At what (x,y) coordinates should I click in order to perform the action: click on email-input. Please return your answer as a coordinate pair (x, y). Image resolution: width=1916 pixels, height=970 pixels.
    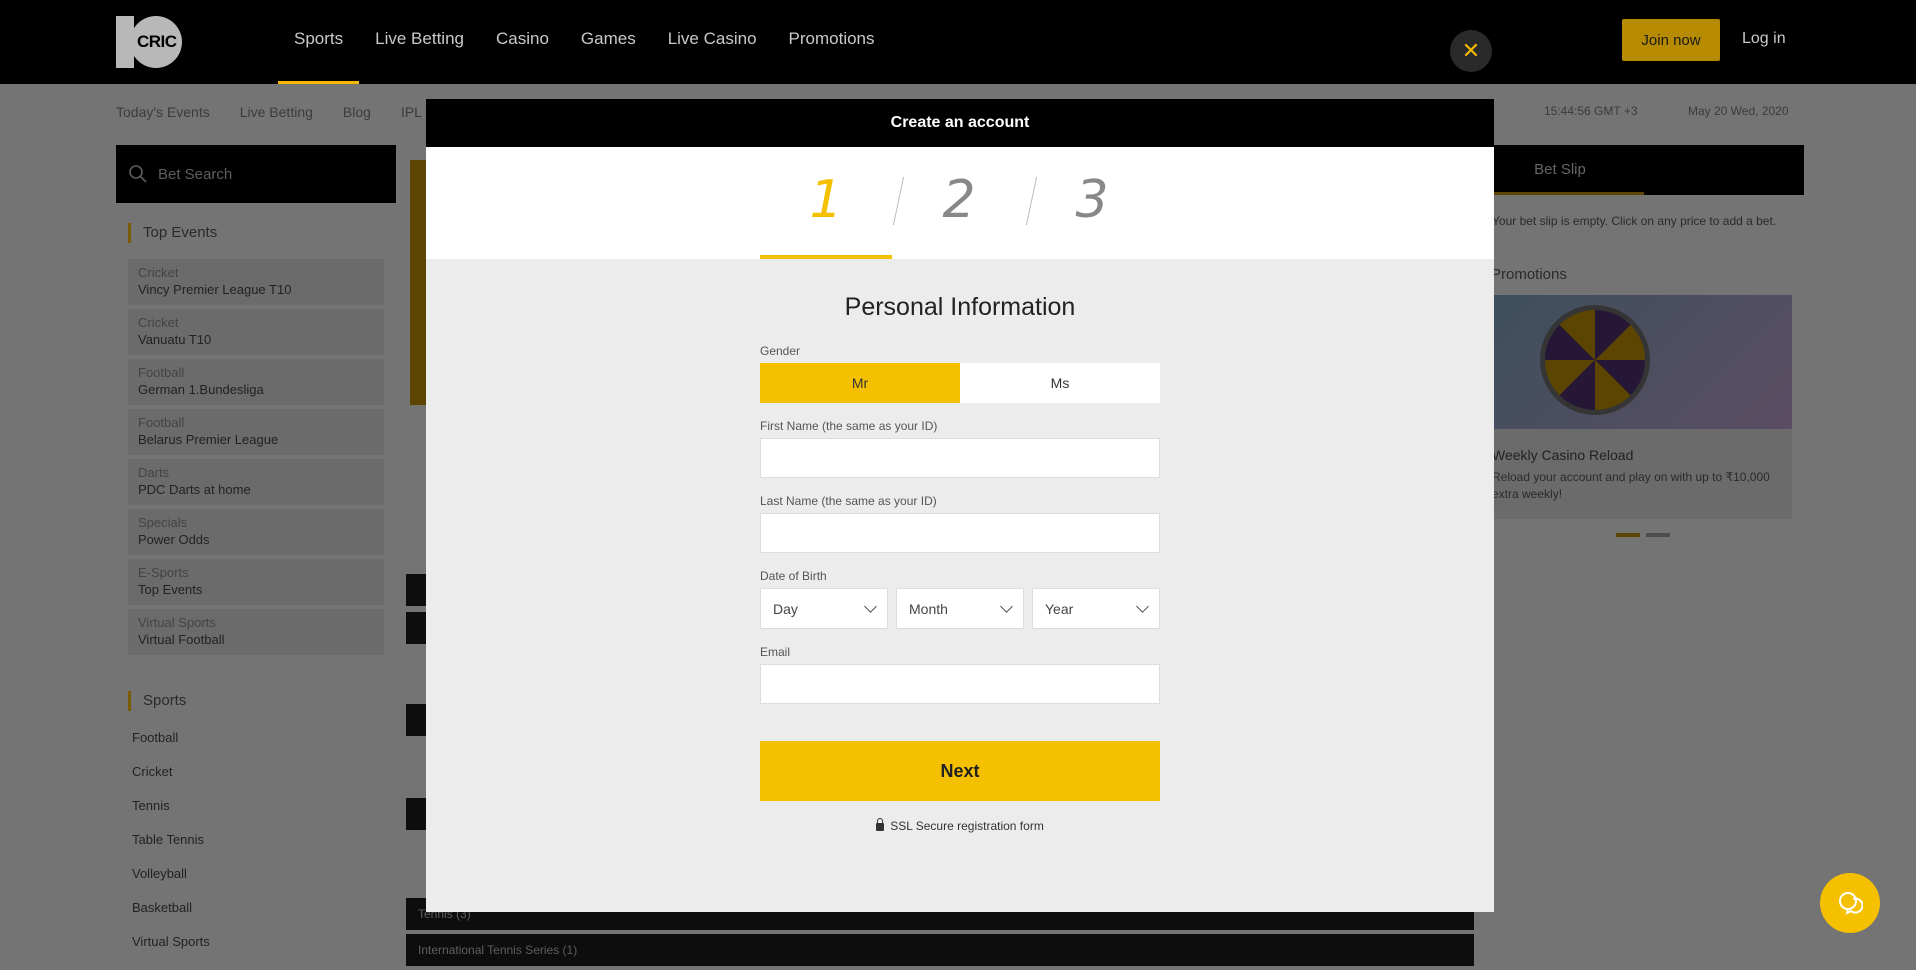
    Looking at the image, I should click on (960, 684).